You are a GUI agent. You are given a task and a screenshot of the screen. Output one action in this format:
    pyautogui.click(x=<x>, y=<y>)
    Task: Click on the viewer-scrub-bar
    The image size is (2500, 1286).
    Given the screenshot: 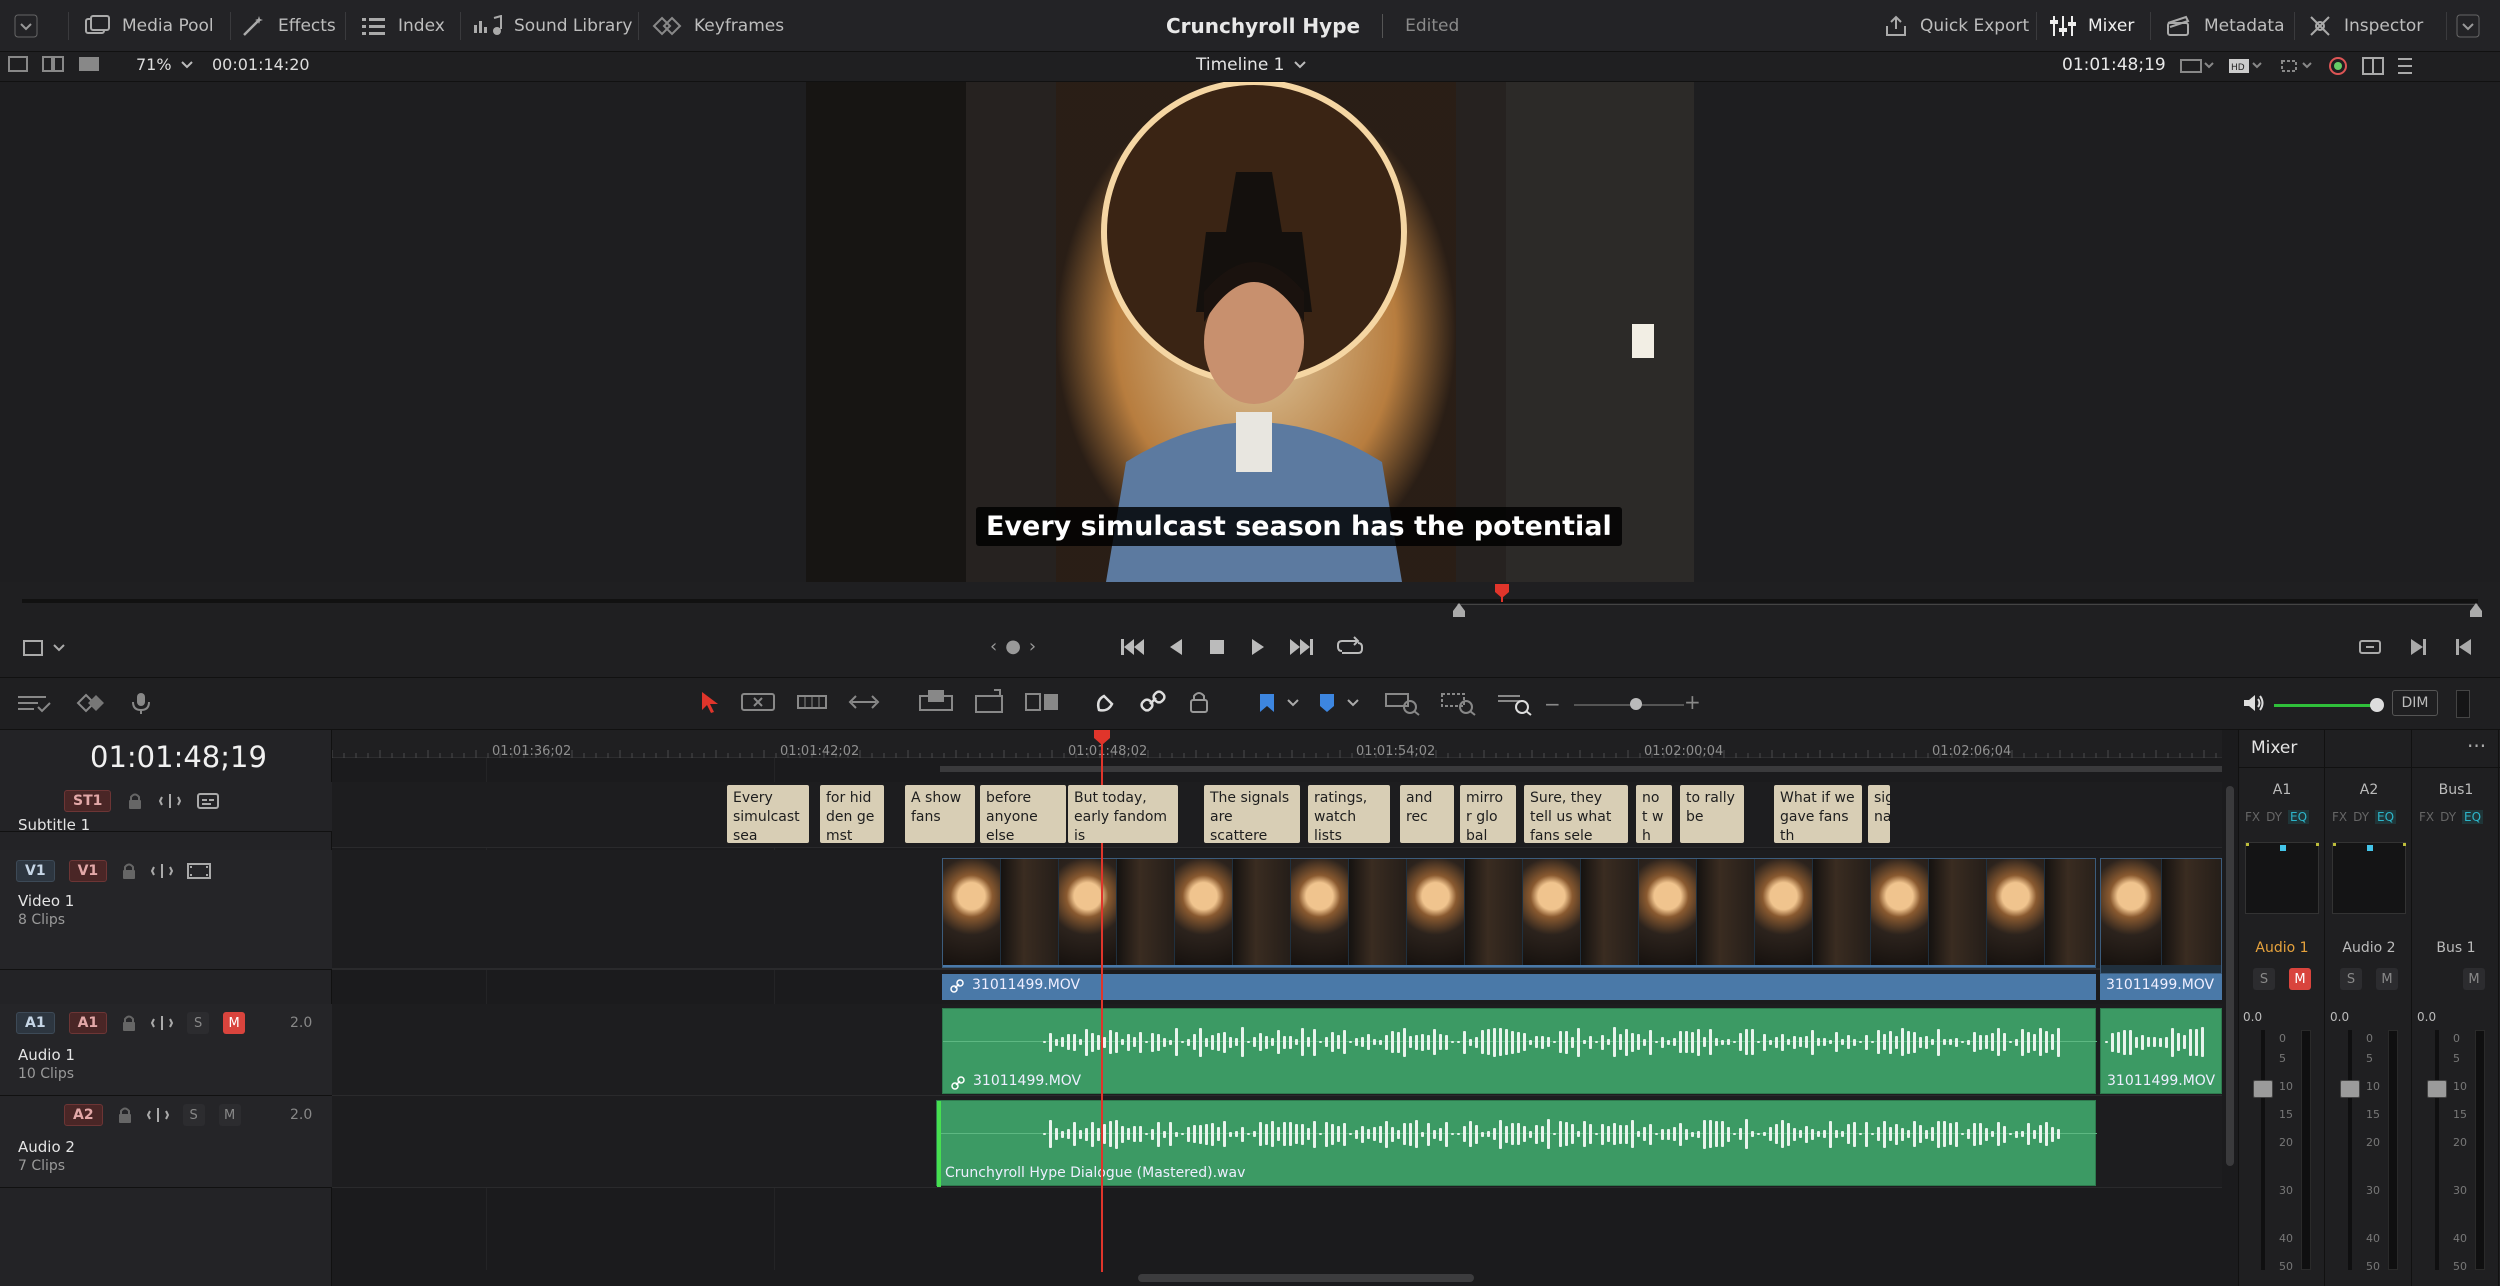 What is the action you would take?
    pyautogui.click(x=1250, y=602)
    